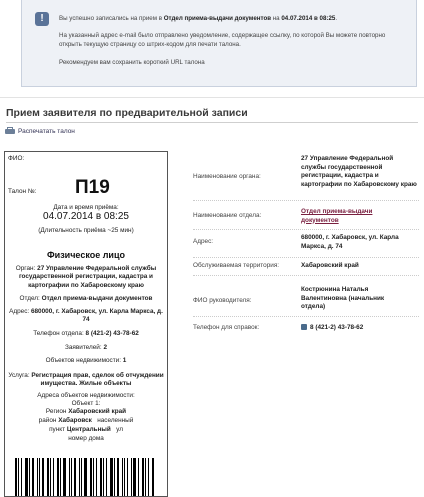  What do you see at coordinates (42, 19) in the screenshot?
I see `info-icon: !` at bounding box center [42, 19].